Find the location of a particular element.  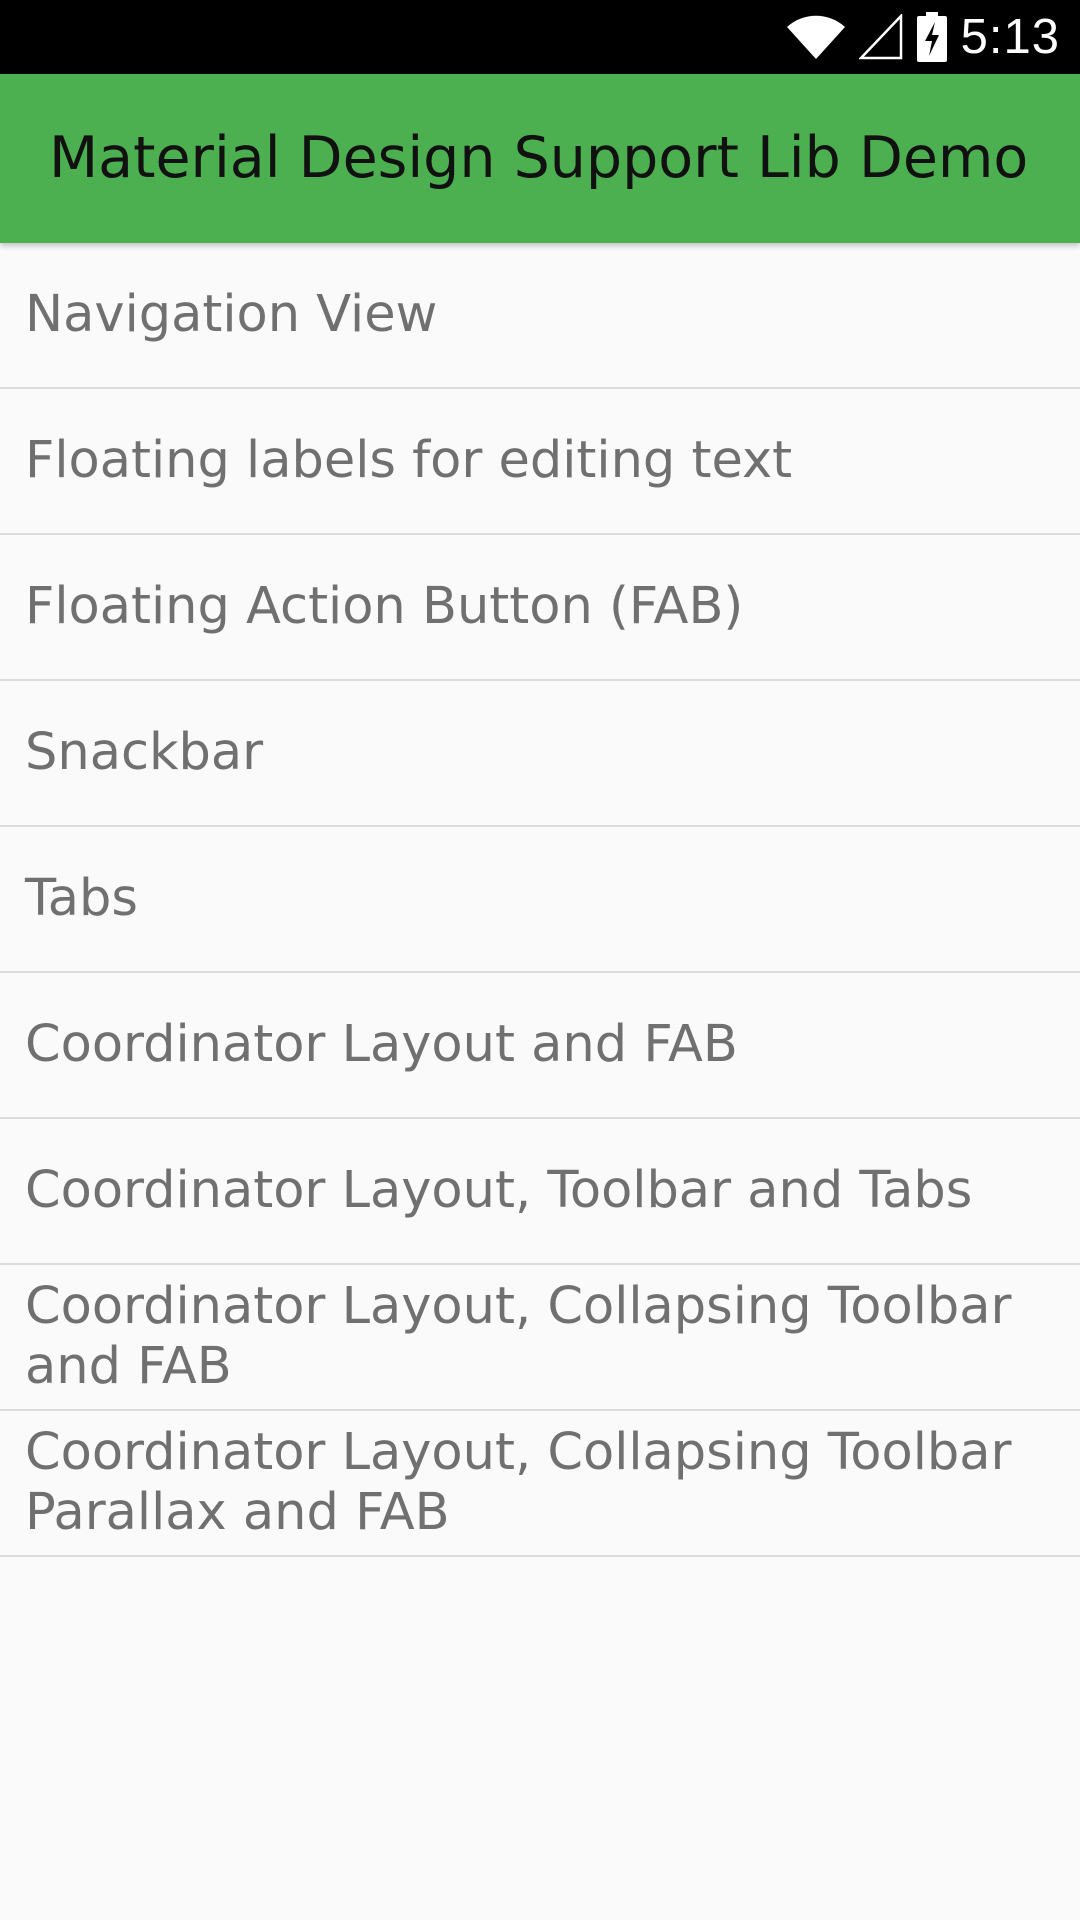

status-bar: 5:13 is located at coordinates (540, 37).